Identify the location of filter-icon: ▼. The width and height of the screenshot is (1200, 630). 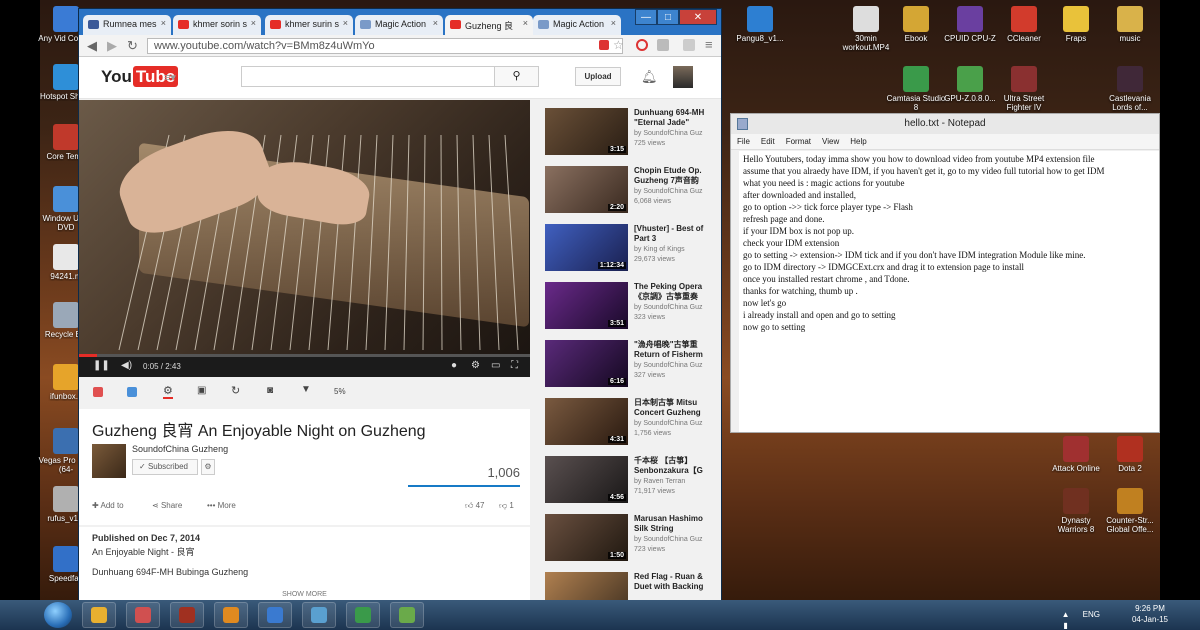
(306, 389).